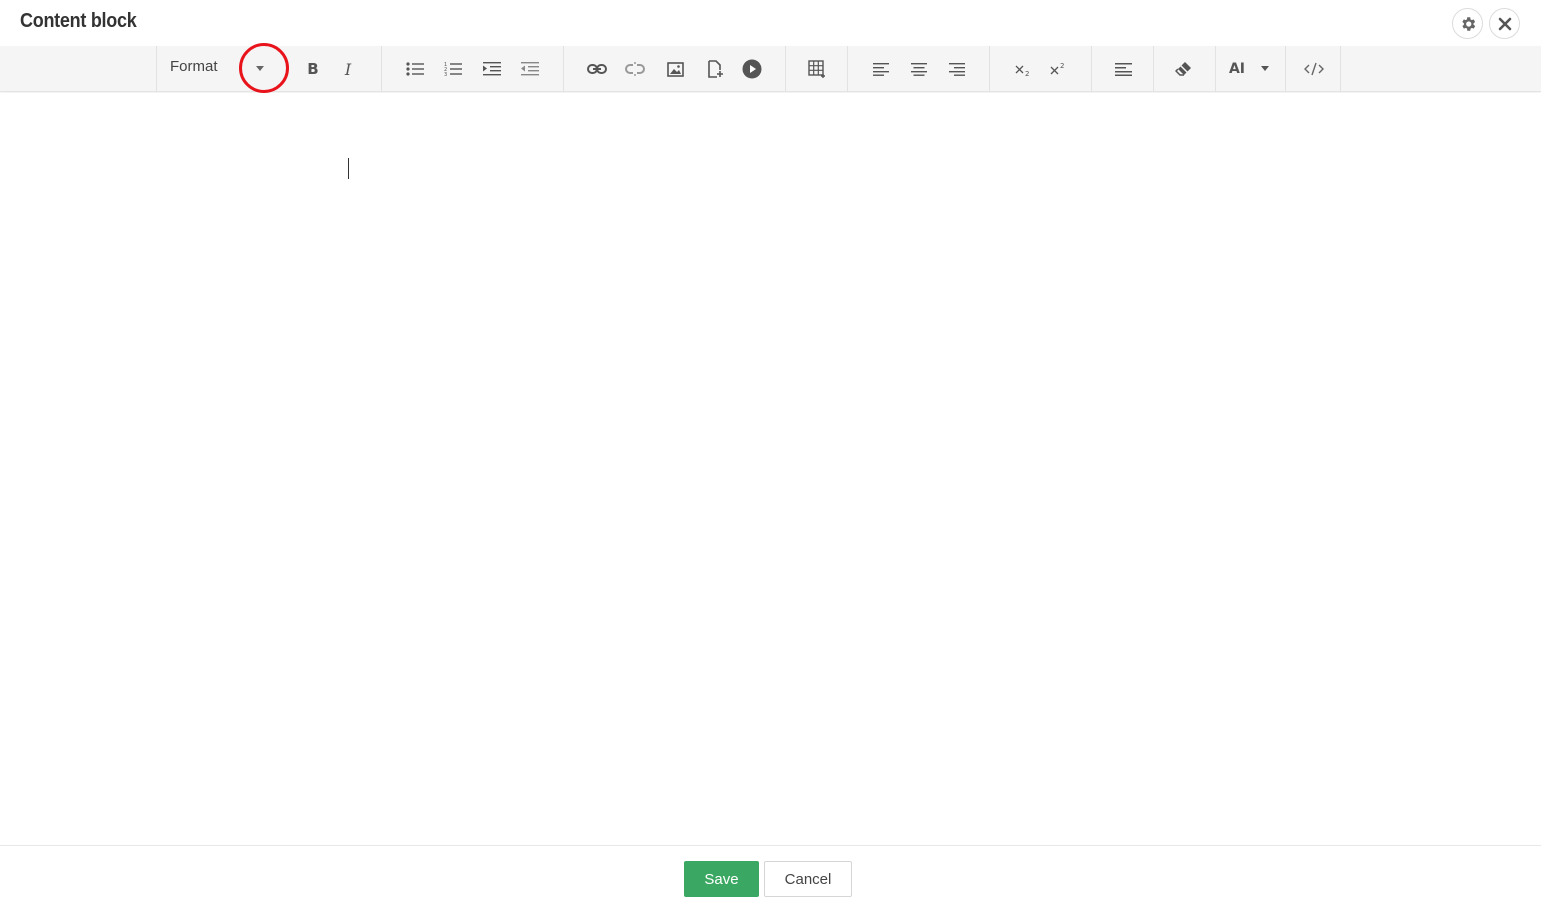  Describe the element at coordinates (721, 879) in the screenshot. I see `save-button: Save` at that location.